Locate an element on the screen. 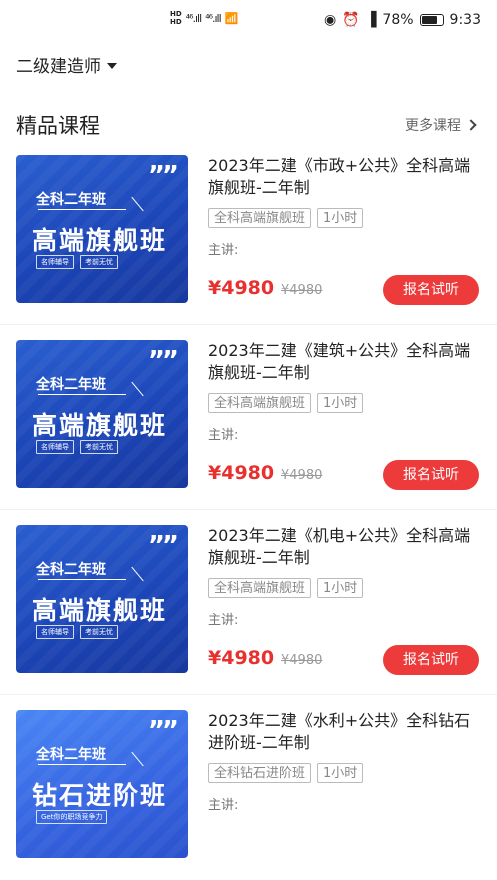 The image size is (497, 880). chevron-right-icon is located at coordinates (471, 125).